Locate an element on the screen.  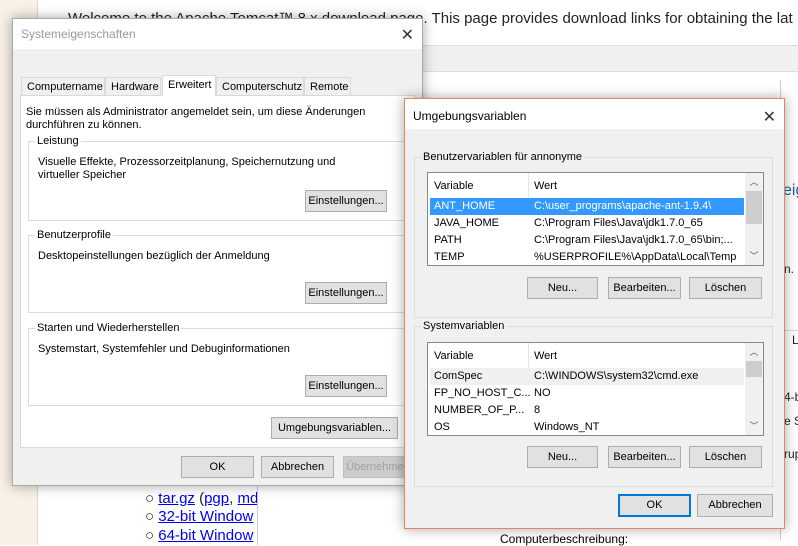
computer-description-label: Computerbeschreibung: is located at coordinates (564, 539).